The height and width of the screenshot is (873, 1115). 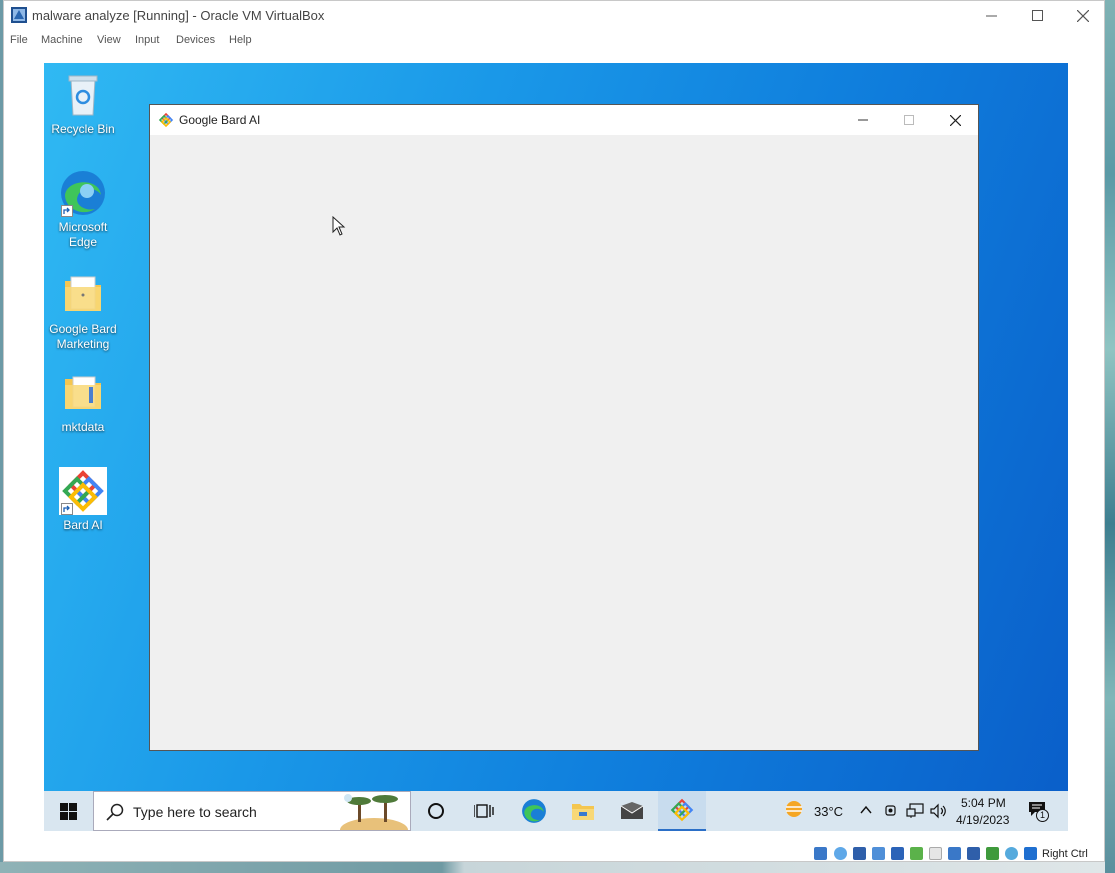 What do you see at coordinates (83, 525) in the screenshot?
I see `desktop-icon-label: Bard AI` at bounding box center [83, 525].